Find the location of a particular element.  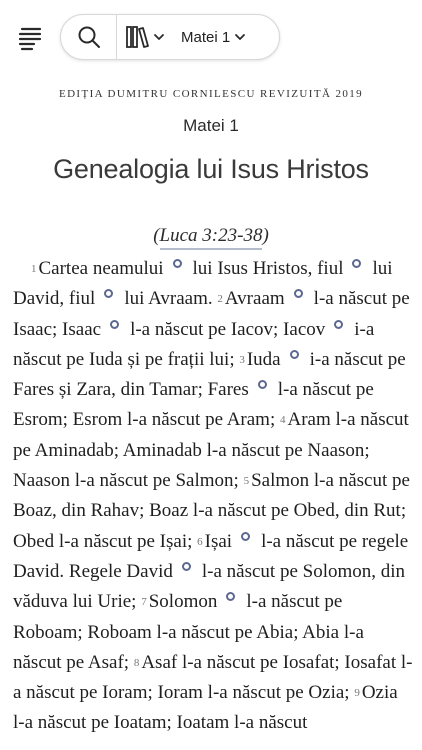

section-title: Genealogia lui Isus Hristos is located at coordinates (211, 169).